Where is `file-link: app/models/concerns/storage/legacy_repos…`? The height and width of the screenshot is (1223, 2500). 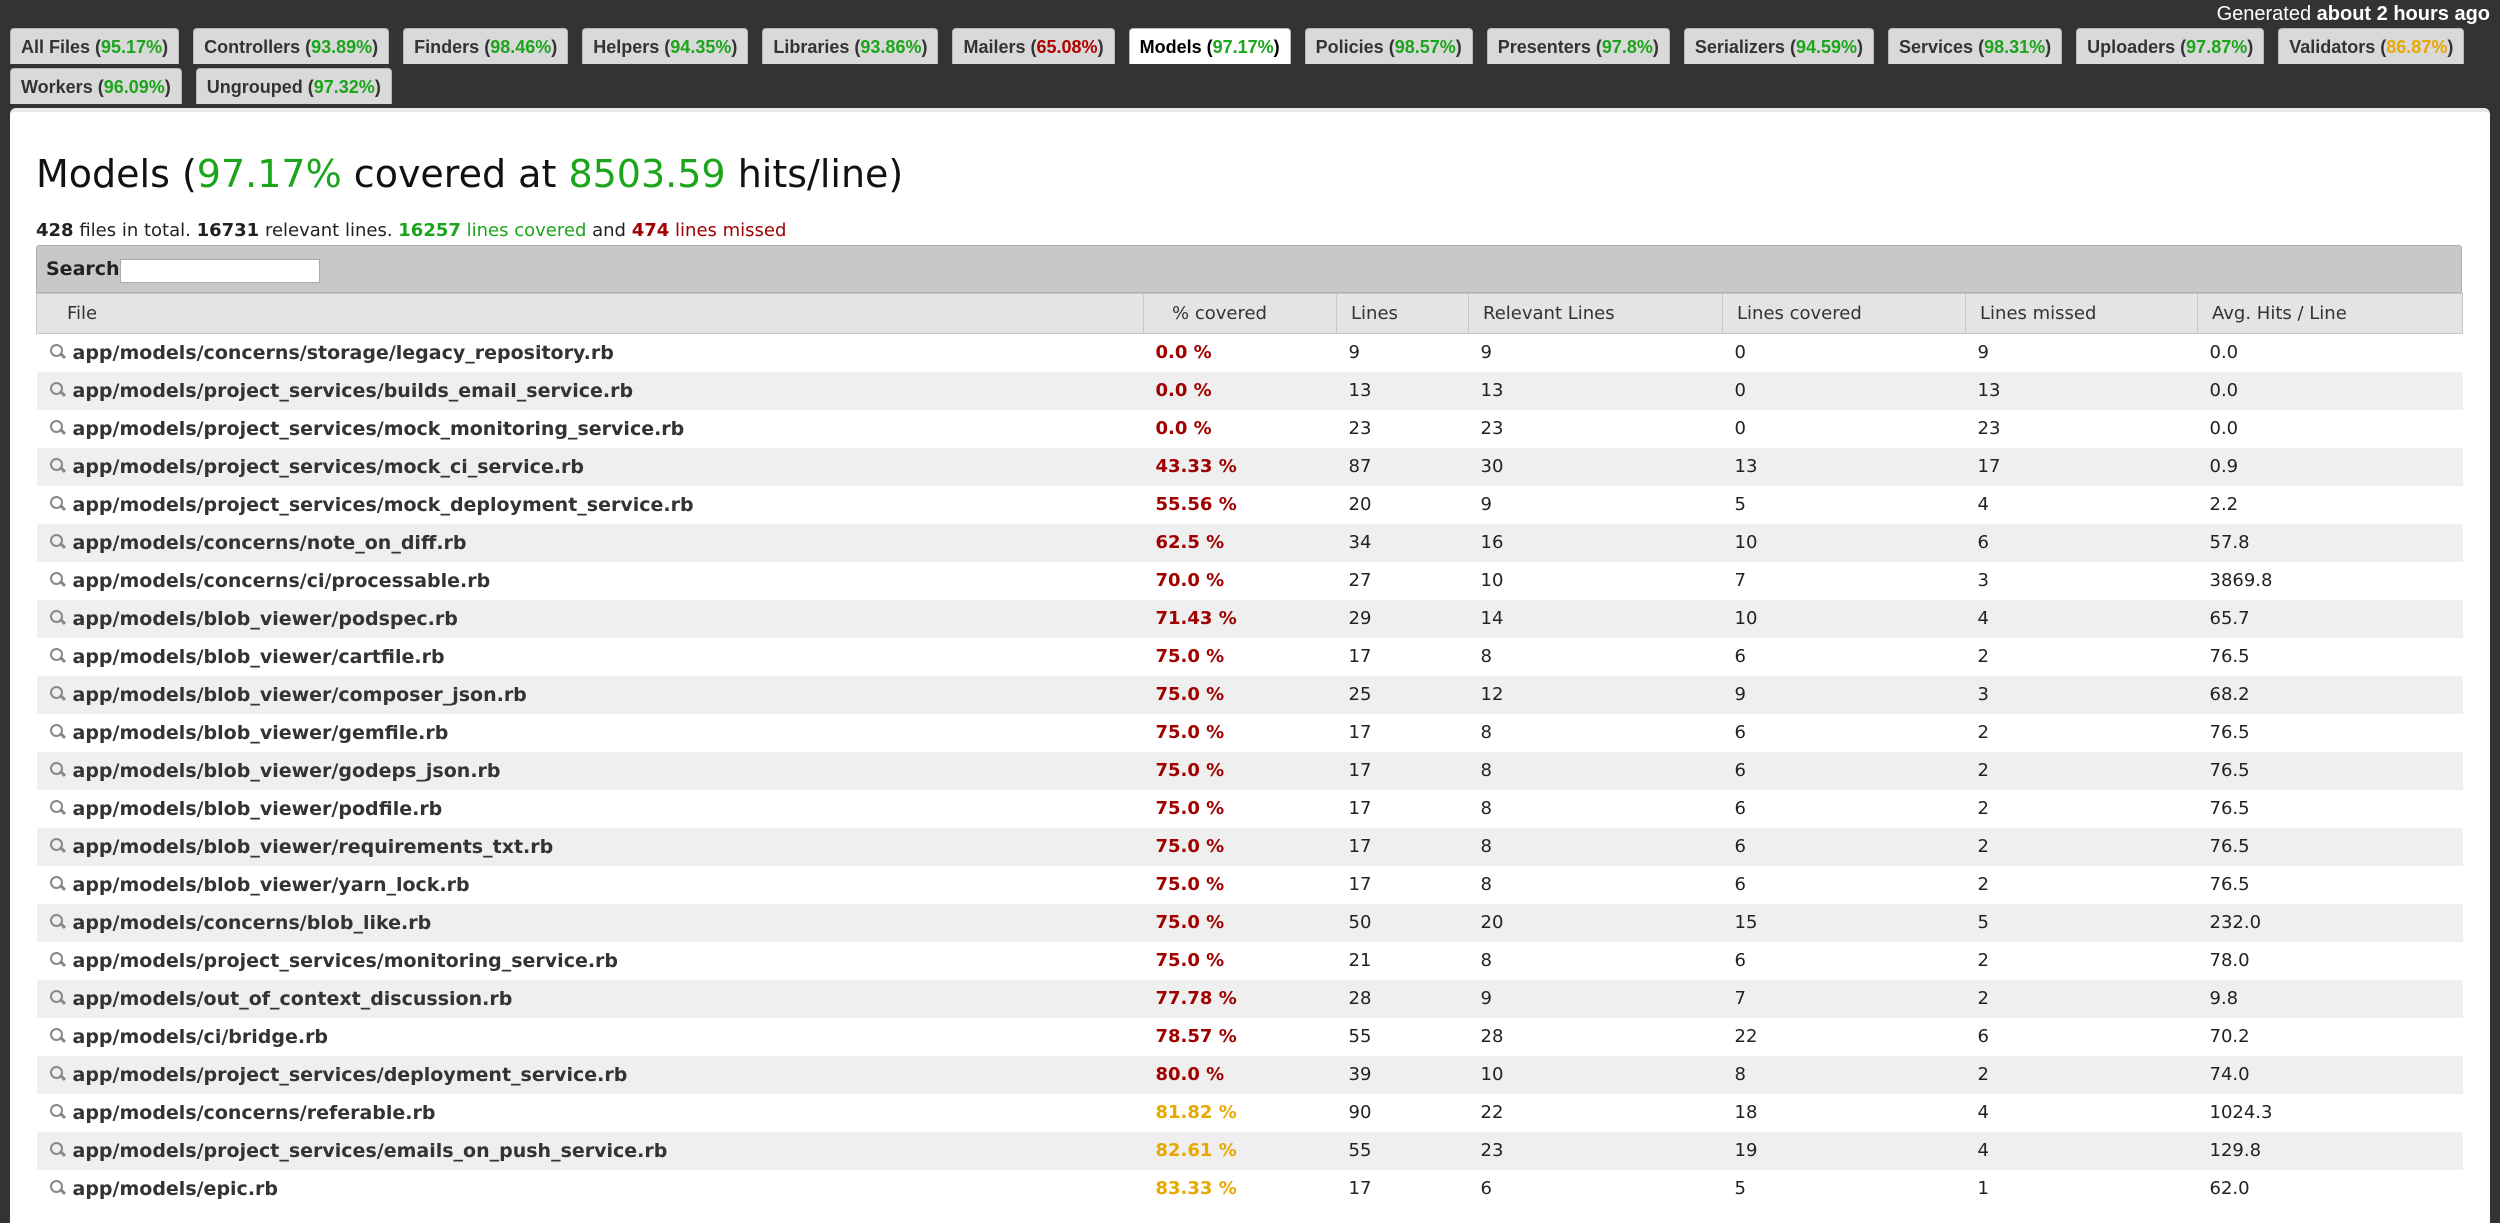 file-link: app/models/concerns/storage/legacy_repos… is located at coordinates (343, 353).